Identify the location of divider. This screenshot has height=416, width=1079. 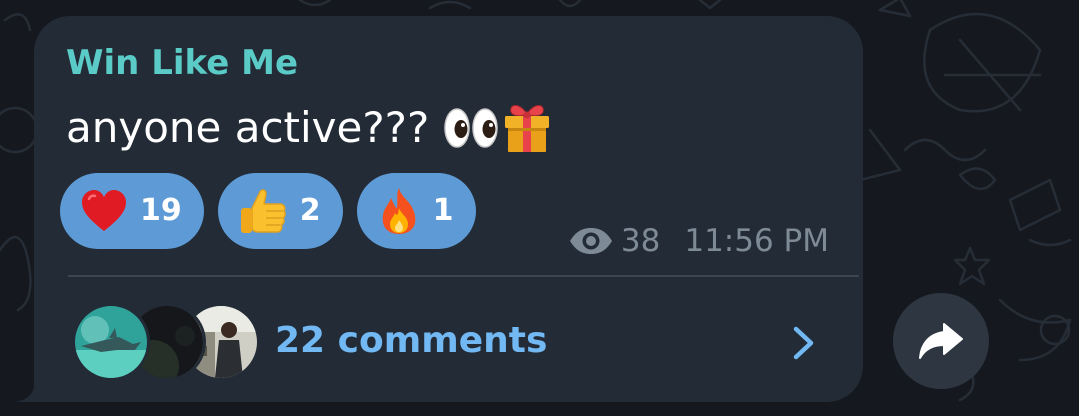
(463, 276).